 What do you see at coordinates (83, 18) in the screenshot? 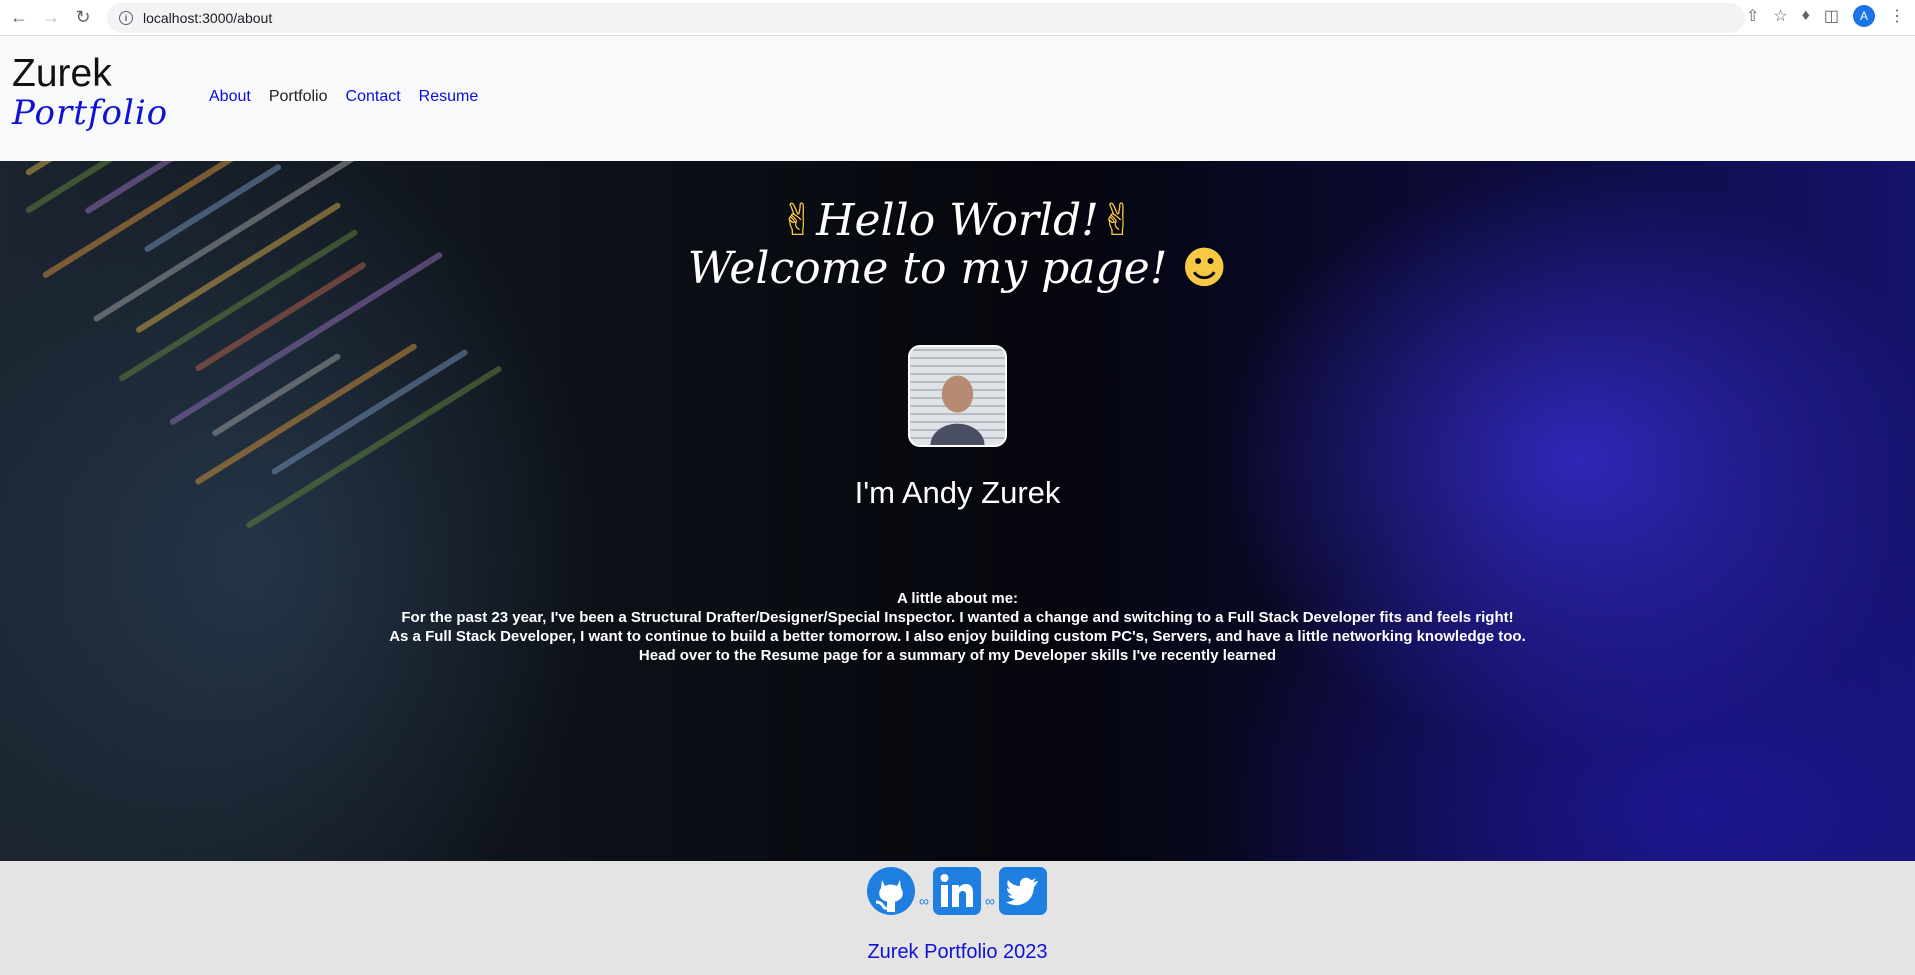
I see `reload-icon: ↻` at bounding box center [83, 18].